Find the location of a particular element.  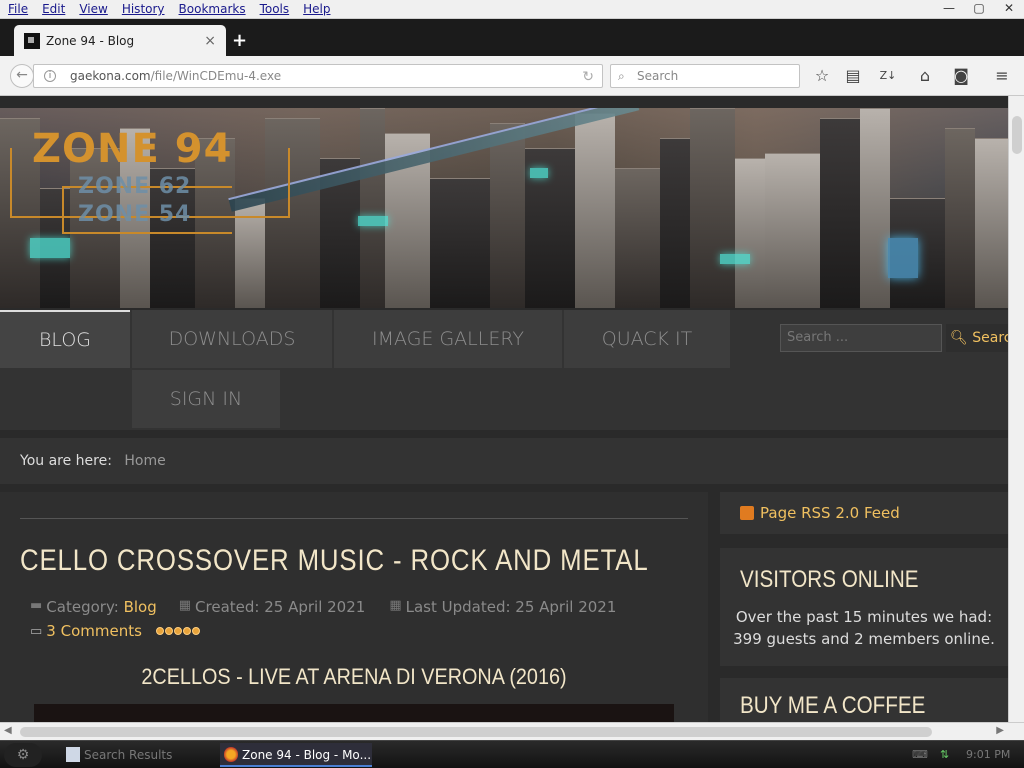

category-link: Blog is located at coordinates (140, 607).